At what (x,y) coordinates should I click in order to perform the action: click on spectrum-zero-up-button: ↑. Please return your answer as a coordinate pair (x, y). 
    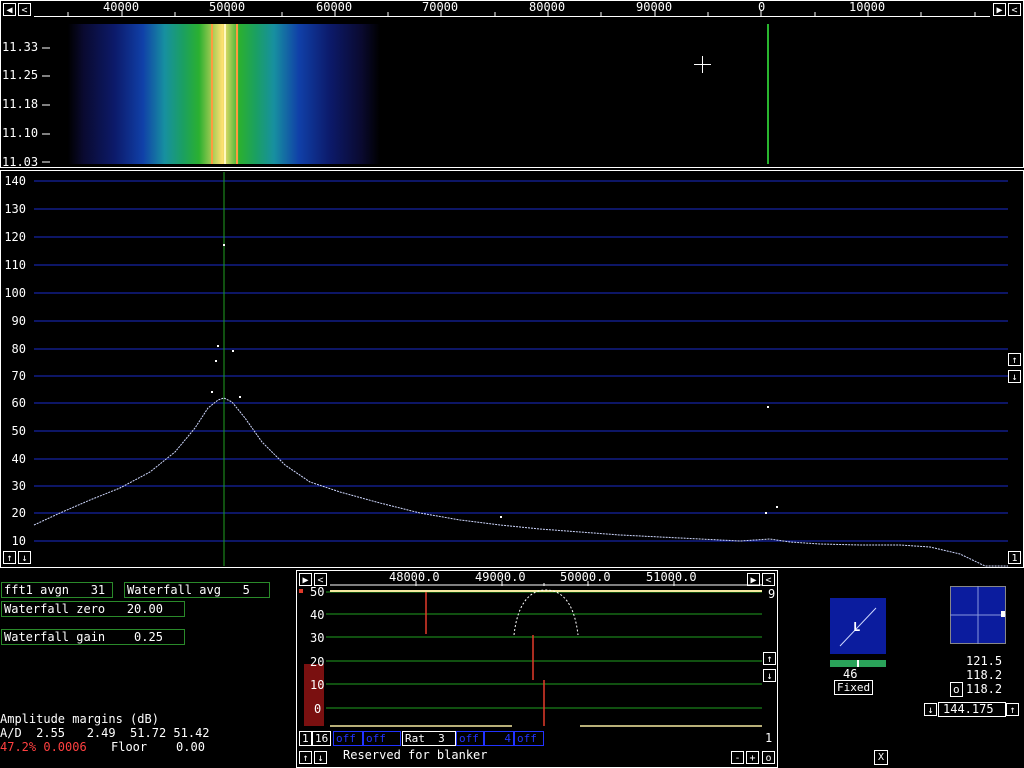
    Looking at the image, I should click on (9, 557).